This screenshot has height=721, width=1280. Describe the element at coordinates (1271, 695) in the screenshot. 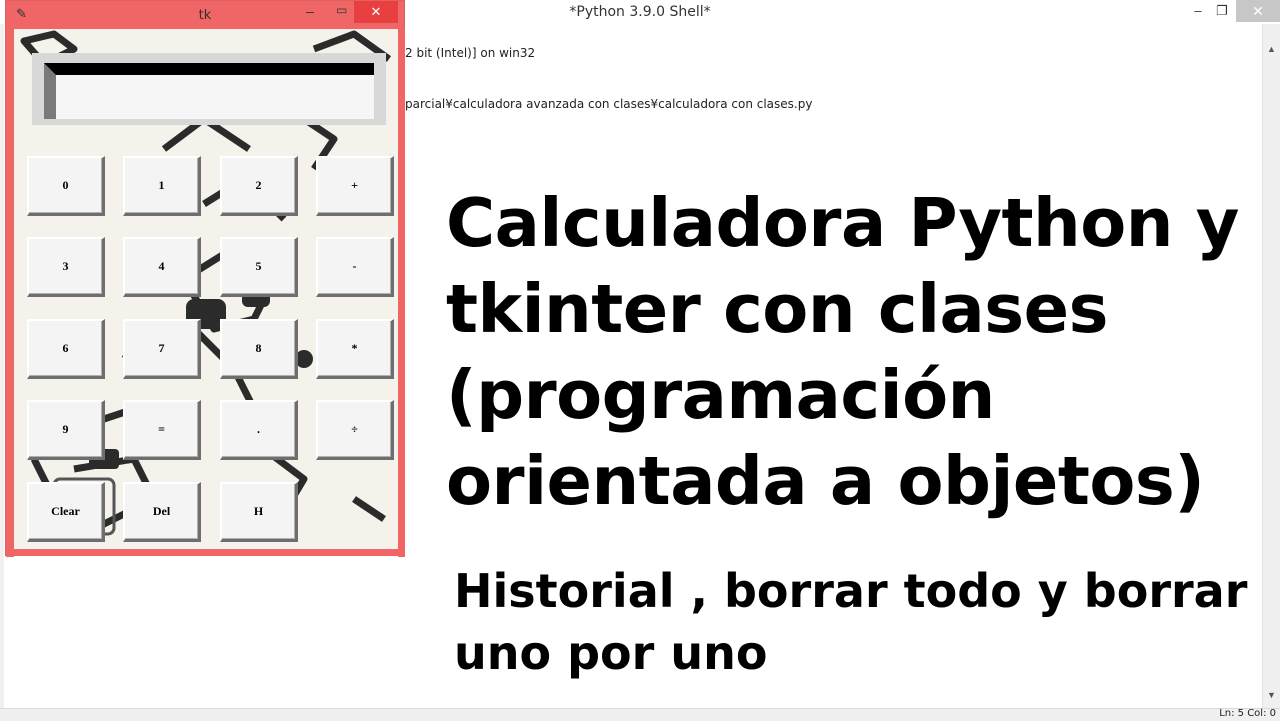

I see `scroll-down-icon: ▼` at that location.